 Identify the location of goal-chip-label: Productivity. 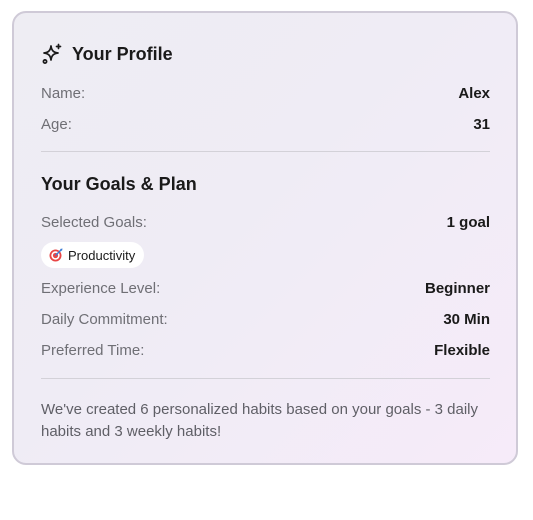
(102, 255).